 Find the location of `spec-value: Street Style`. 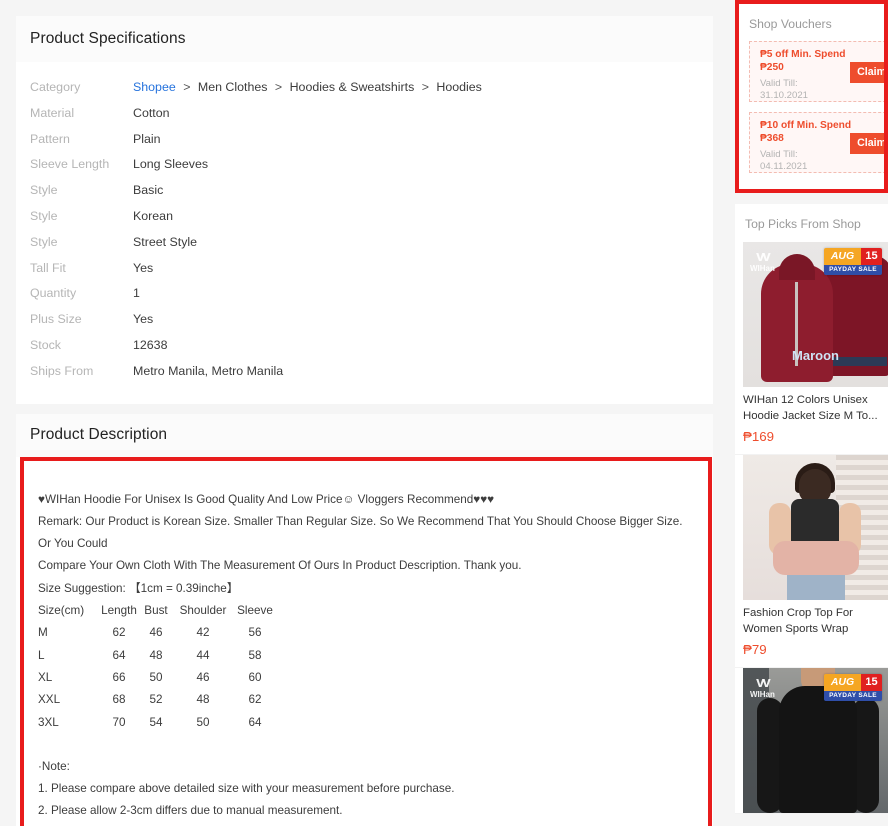

spec-value: Street Style is located at coordinates (165, 241).